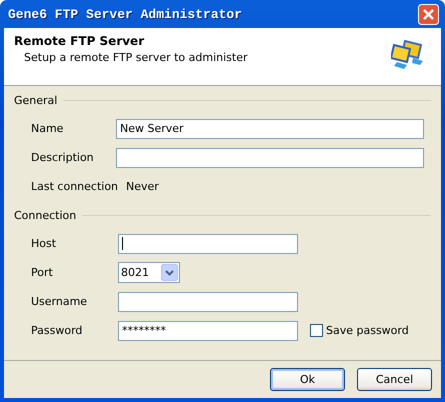  What do you see at coordinates (47, 128) in the screenshot?
I see `field-label: Name` at bounding box center [47, 128].